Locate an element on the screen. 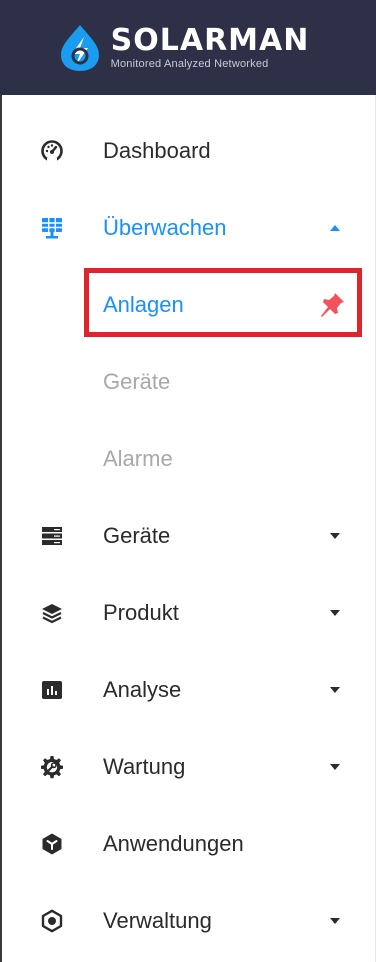 Image resolution: width=376 pixels, height=962 pixels. sidebar-item-label: Wartung is located at coordinates (144, 766).